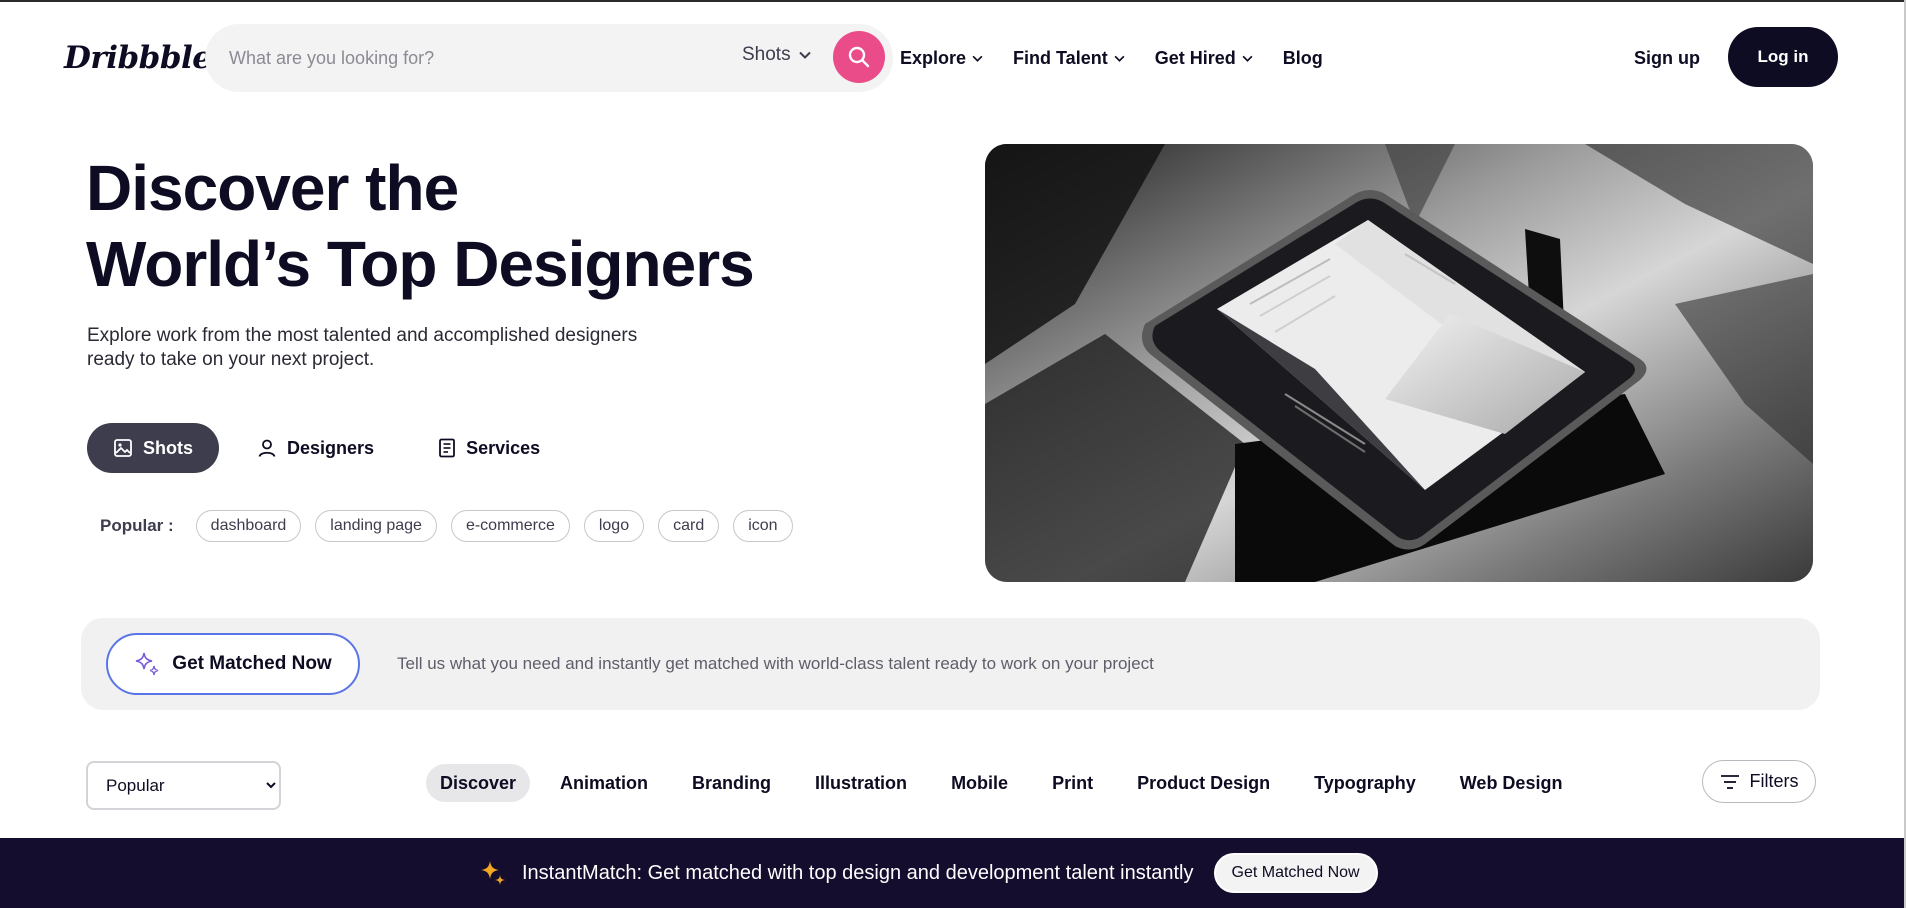 The height and width of the screenshot is (908, 1906). I want to click on dribbble-logo: Dribbble, so click(138, 58).